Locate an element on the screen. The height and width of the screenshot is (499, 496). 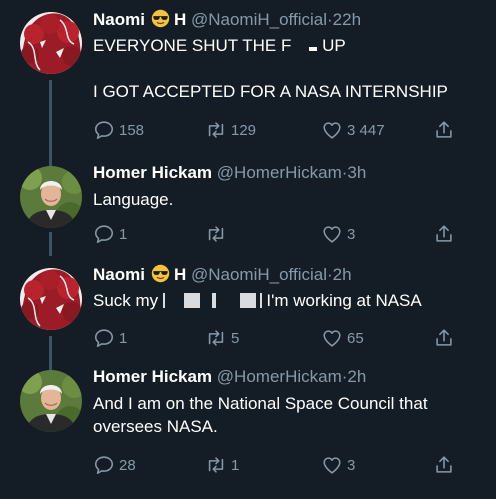
tweet-text-line-1: EVERYONE SHUT THE F UP is located at coordinates (290, 45).